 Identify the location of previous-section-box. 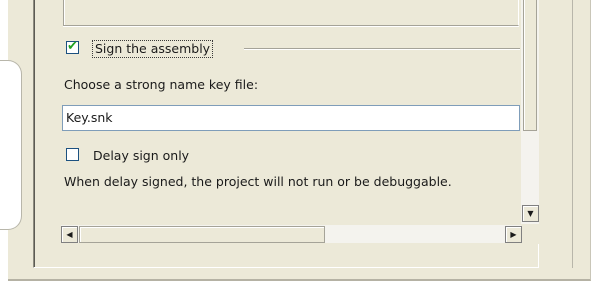
(291, 13).